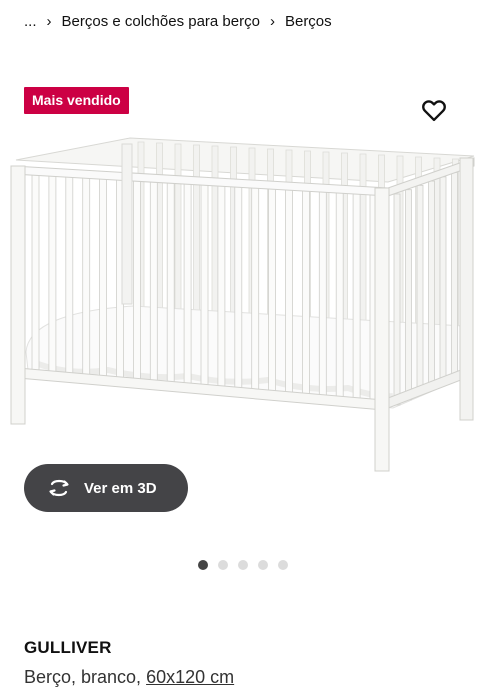 The width and height of the screenshot is (484, 699). I want to click on product-name: GULLIVER, so click(68, 647).